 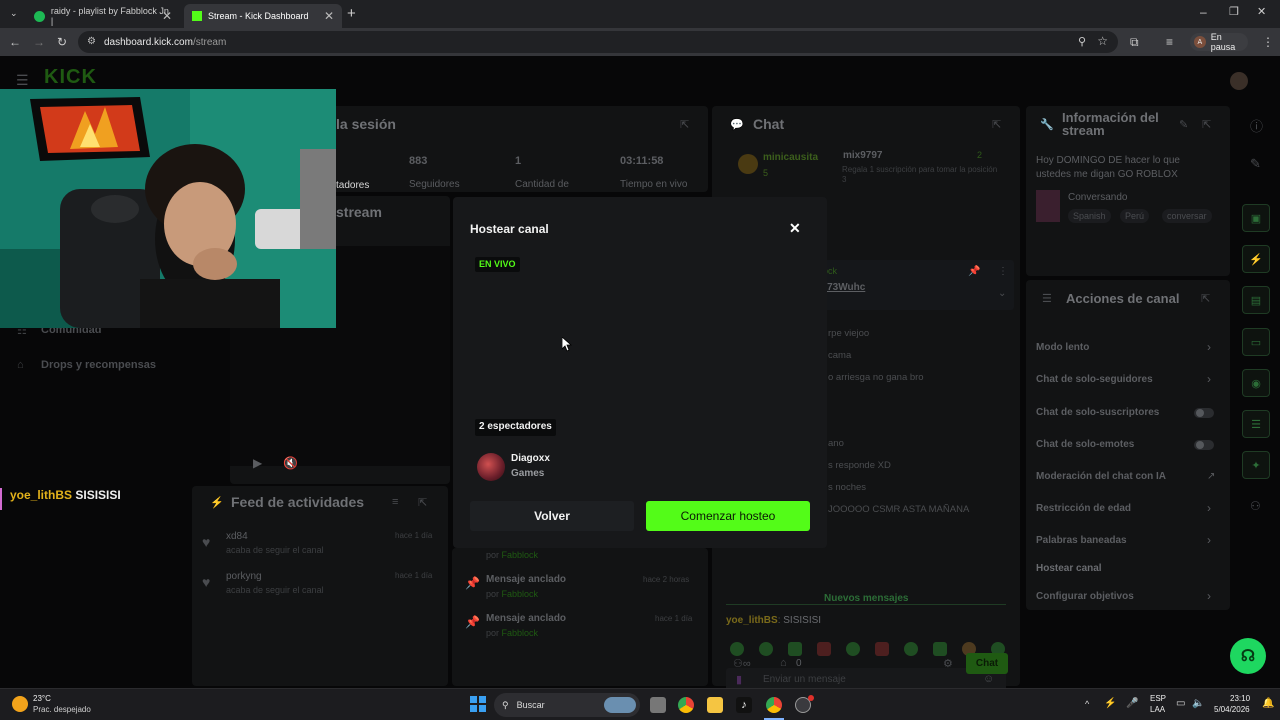 I want to click on windows-start-icon, so click(x=478, y=704).